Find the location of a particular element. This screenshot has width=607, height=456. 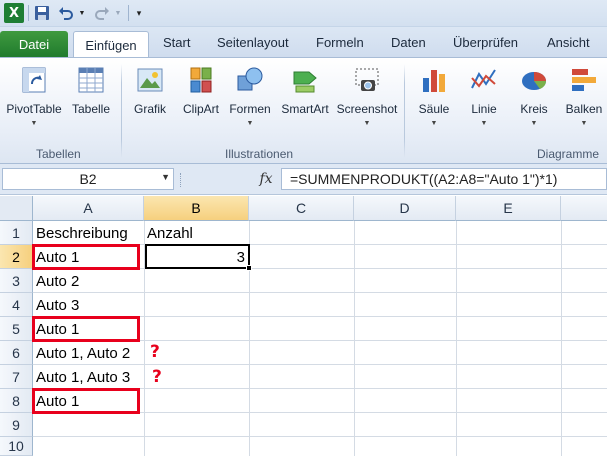

shapes-icon is located at coordinates (250, 79).